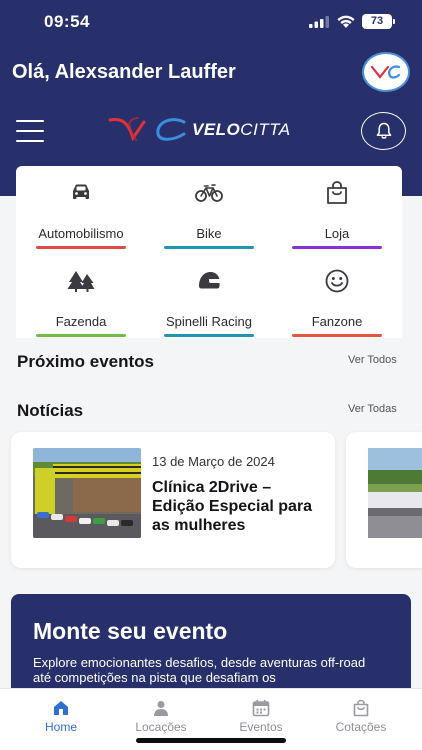  What do you see at coordinates (337, 215) in the screenshot?
I see `category-loja: Loja` at bounding box center [337, 215].